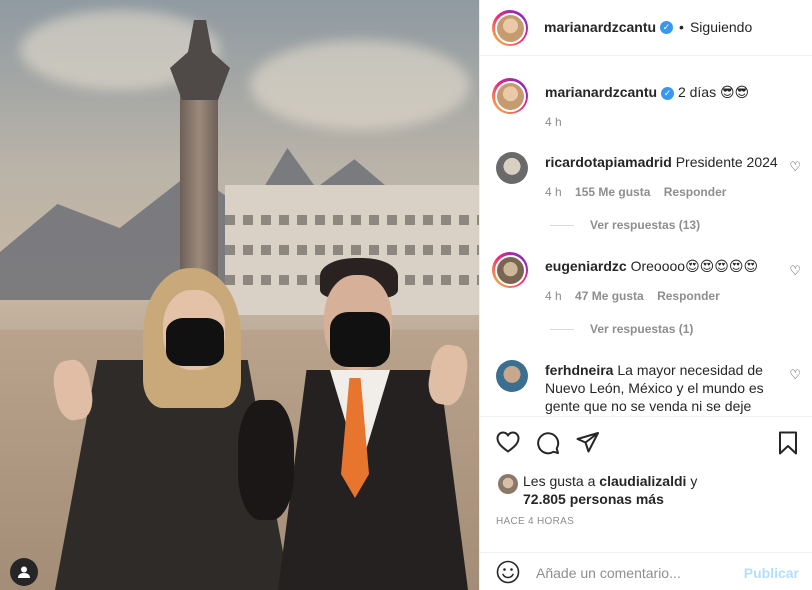  What do you see at coordinates (625, 225) in the screenshot?
I see `view-replies-button: Ver respuestas (13)` at bounding box center [625, 225].